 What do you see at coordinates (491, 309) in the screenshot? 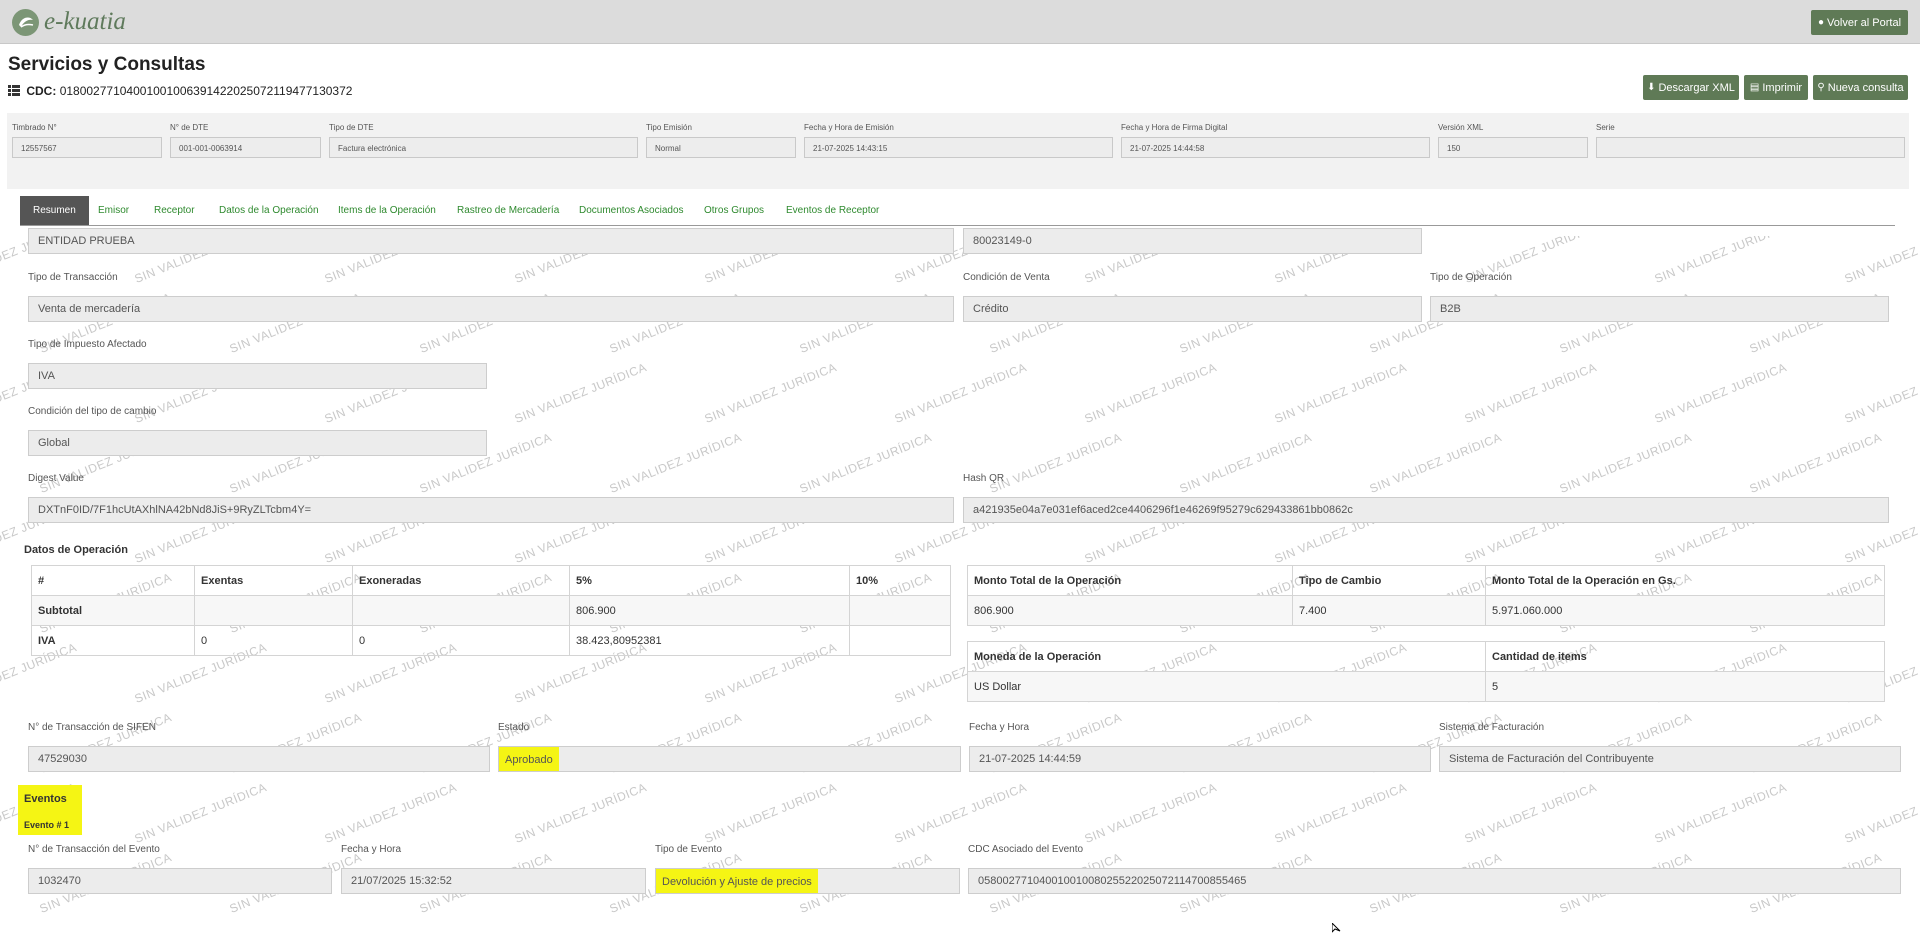
I see `tipo-transaccion-input: Venta de mercadería` at bounding box center [491, 309].